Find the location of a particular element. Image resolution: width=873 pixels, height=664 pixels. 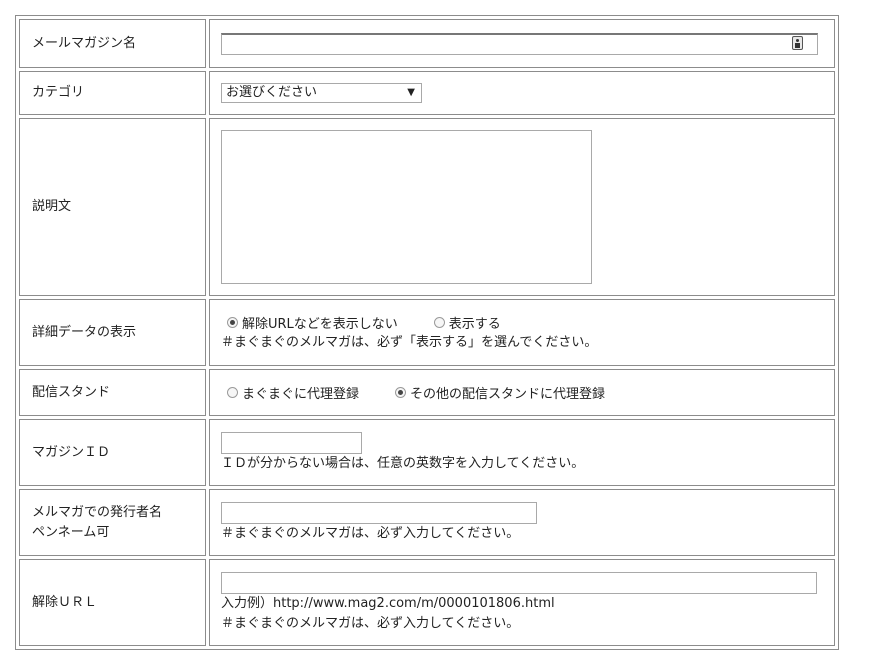

unsubscribe-url-input is located at coordinates (519, 582).